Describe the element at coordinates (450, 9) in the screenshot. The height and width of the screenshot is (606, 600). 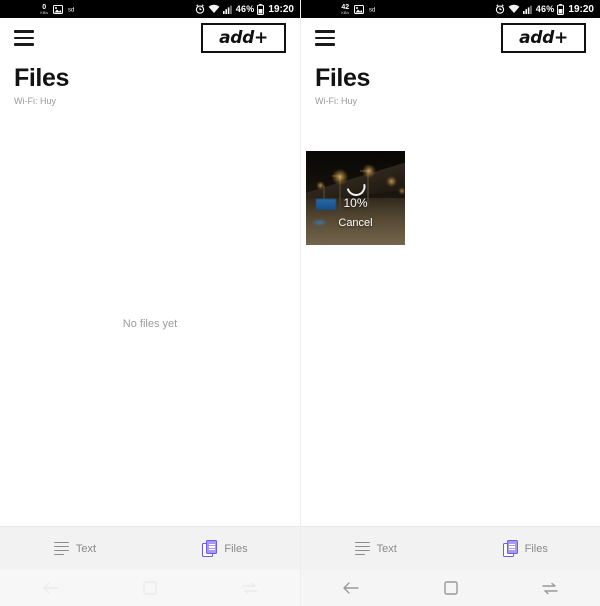
I see `status-bar: 42 KB/s sd 46% 19:20` at that location.